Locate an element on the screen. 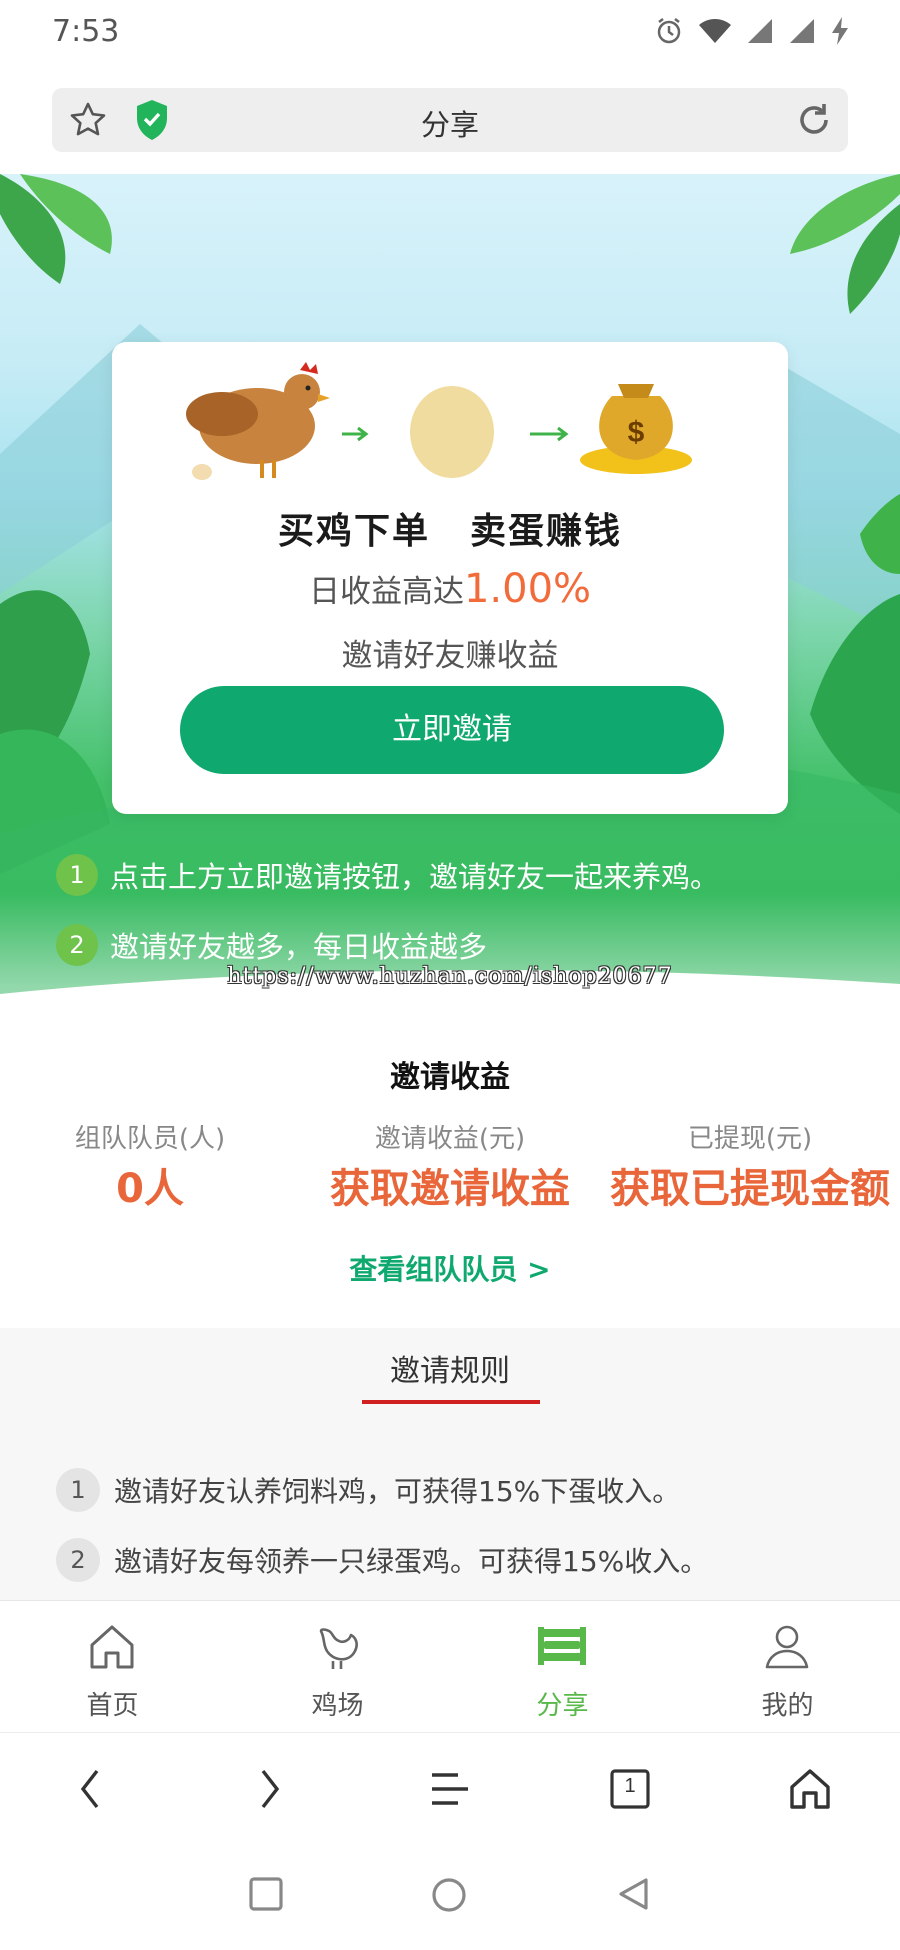 The image size is (900, 1950). rate-value: 1.00% is located at coordinates (527, 589).